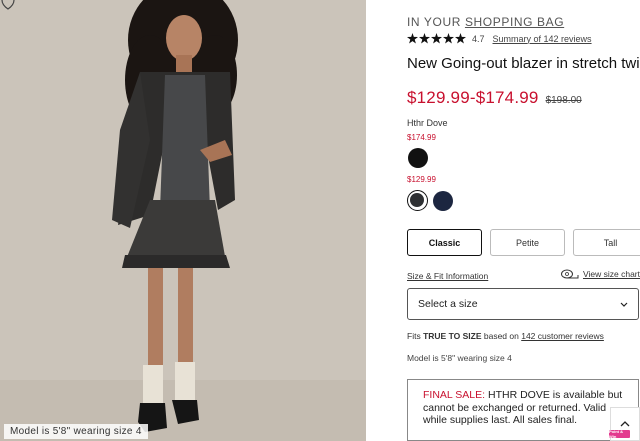  I want to click on selected-color-name: Hthr Dove, so click(427, 123).